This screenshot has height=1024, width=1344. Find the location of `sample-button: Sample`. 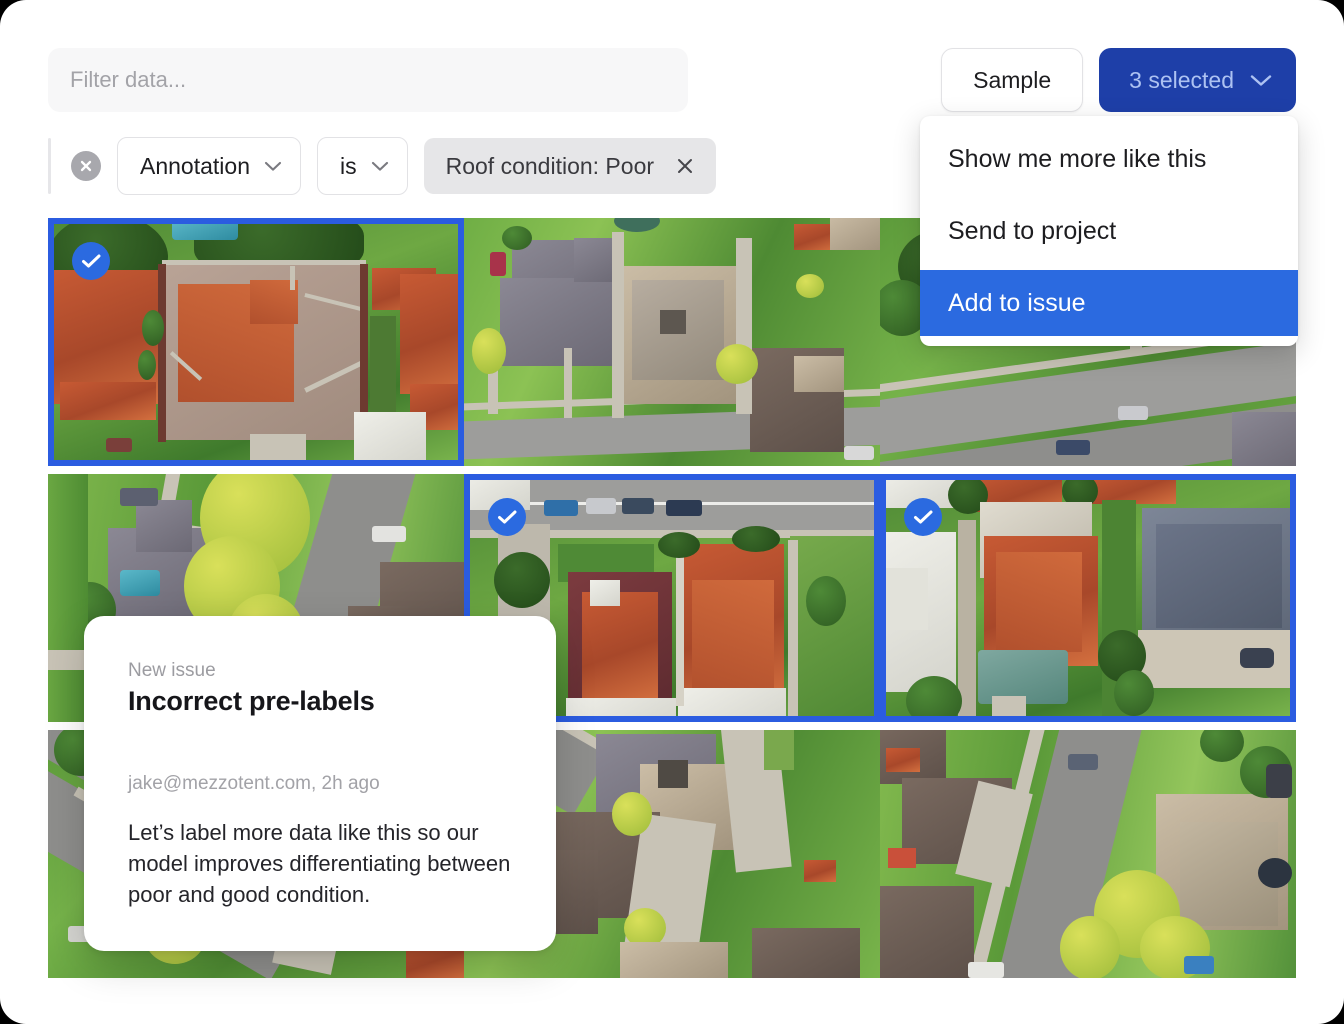

sample-button: Sample is located at coordinates (1012, 80).